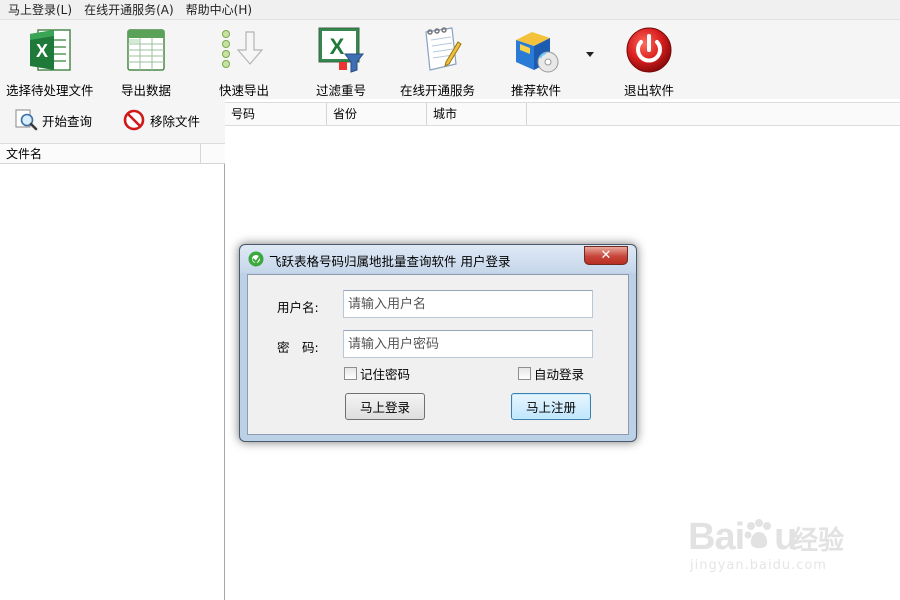 Image resolution: width=900 pixels, height=600 pixels. Describe the element at coordinates (438, 90) in the screenshot. I see `online-service-label: 在线开通服务` at that location.